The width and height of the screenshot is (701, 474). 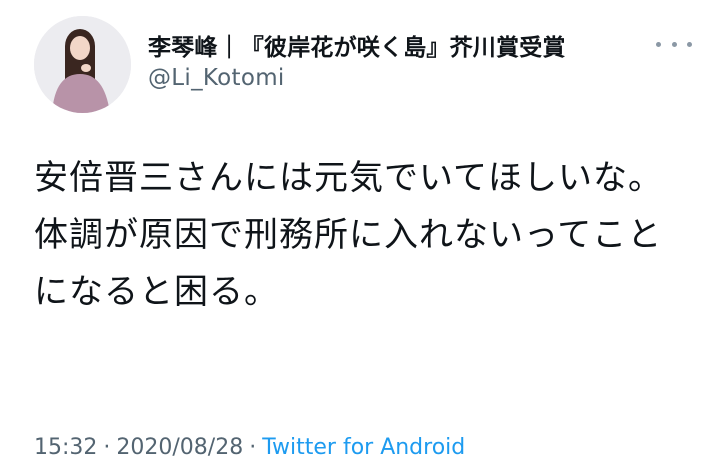 What do you see at coordinates (65, 447) in the screenshot?
I see `tweet-time: 15:32` at bounding box center [65, 447].